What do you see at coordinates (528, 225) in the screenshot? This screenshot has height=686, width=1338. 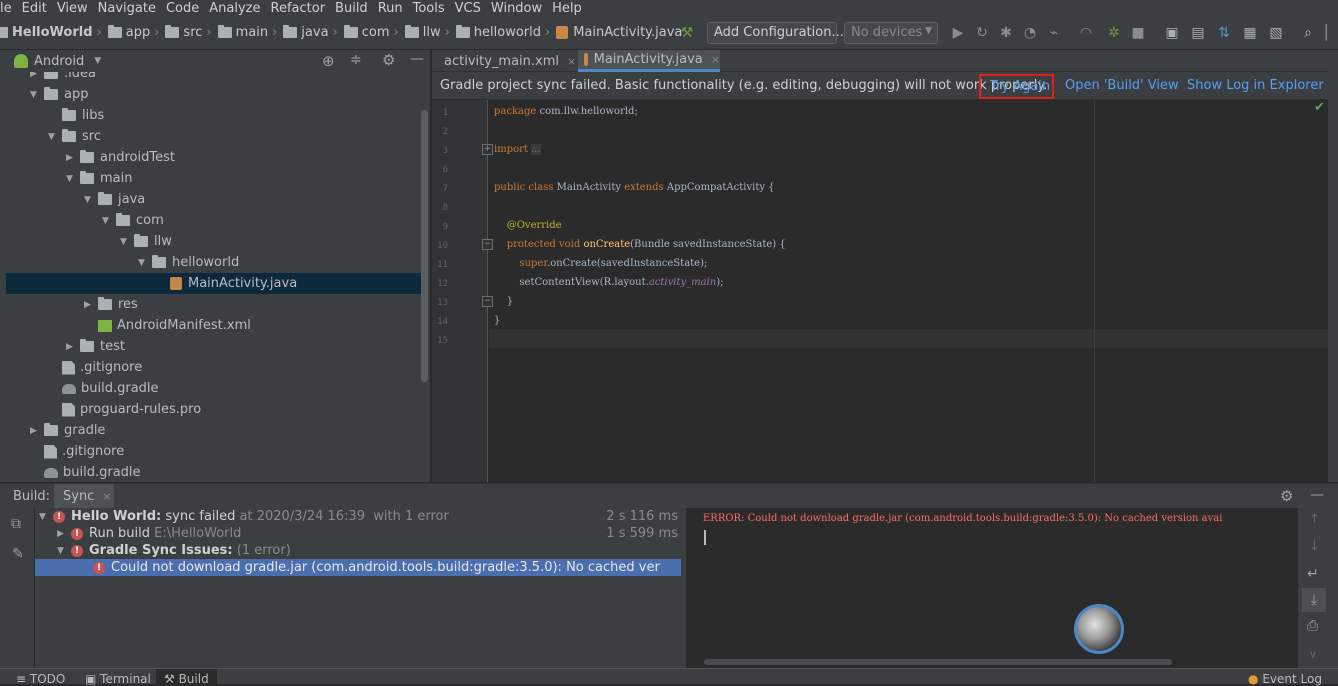 I see `code-line: @Override` at bounding box center [528, 225].